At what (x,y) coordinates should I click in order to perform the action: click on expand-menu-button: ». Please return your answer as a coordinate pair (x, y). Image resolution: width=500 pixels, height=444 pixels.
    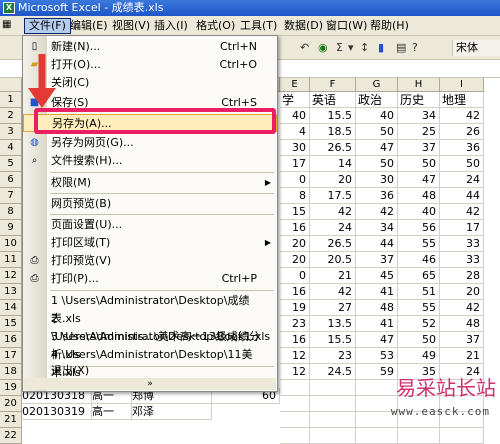
    Looking at the image, I should click on (150, 384).